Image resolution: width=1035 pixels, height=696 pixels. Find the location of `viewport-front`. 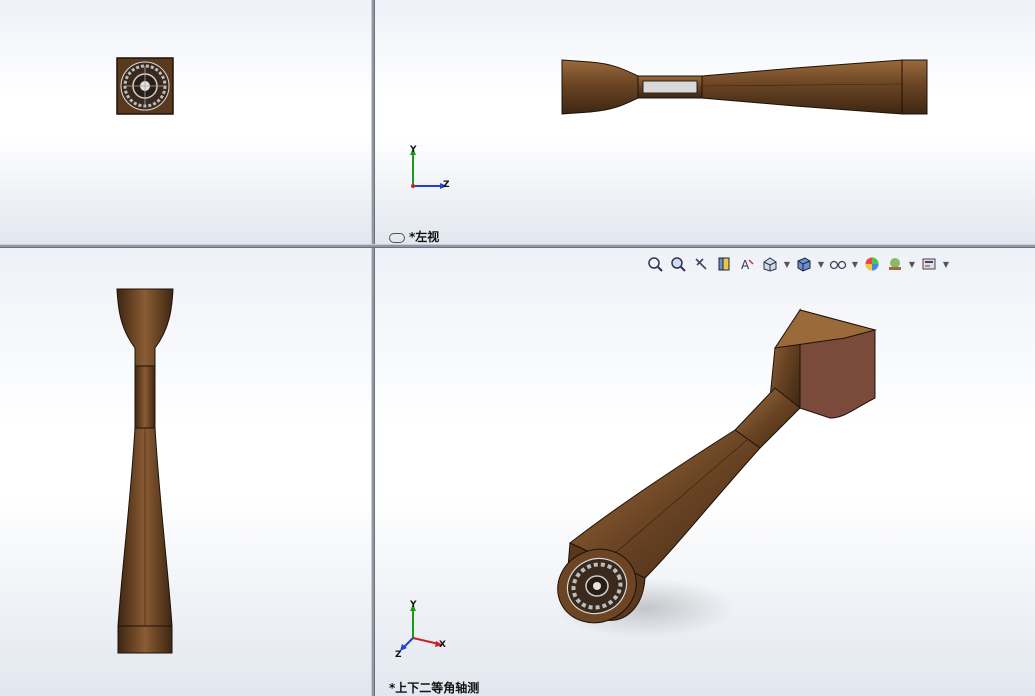

viewport-front is located at coordinates (185, 122).